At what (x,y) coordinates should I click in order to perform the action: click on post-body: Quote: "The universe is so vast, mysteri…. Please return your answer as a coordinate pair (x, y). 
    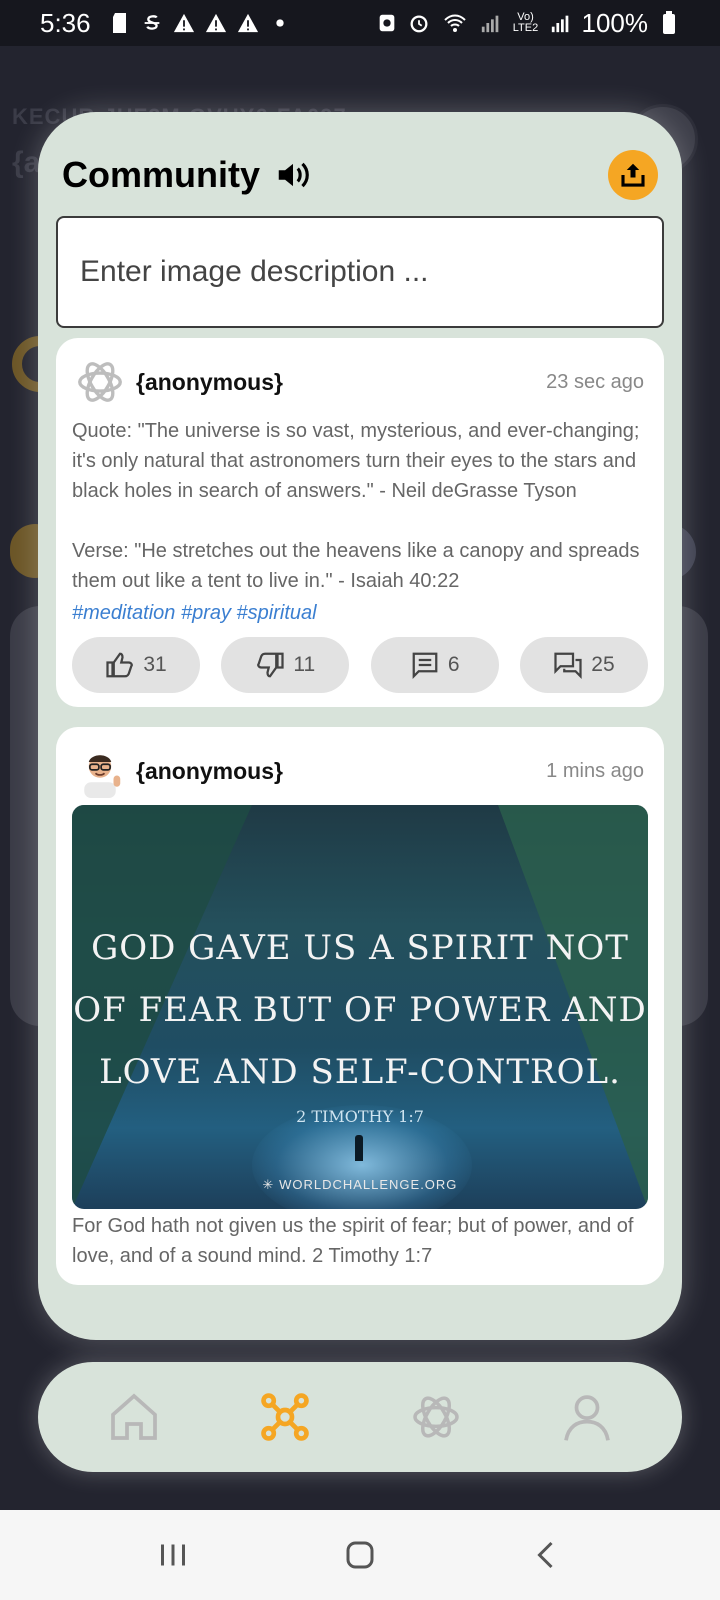
    Looking at the image, I should click on (360, 506).